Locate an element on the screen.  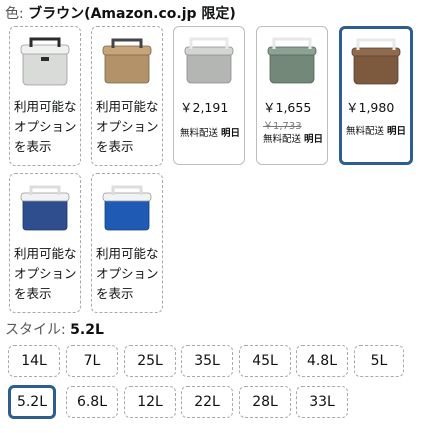
size-option-28l: 28L is located at coordinates (265, 402).